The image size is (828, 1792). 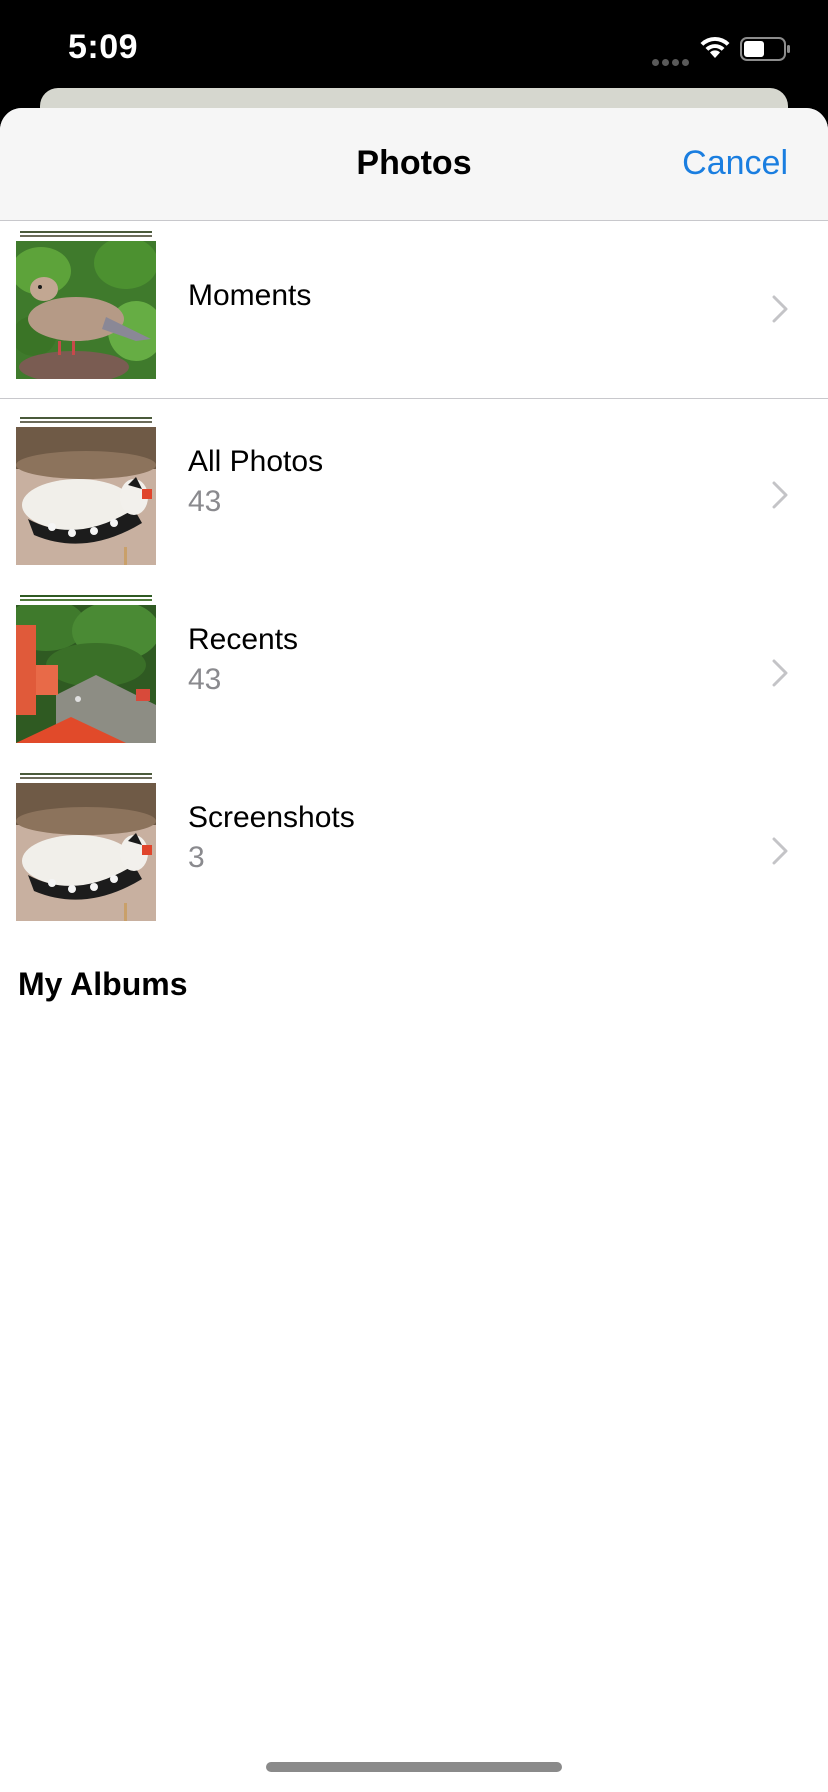 I want to click on navigation-bar: Photos Cancel, so click(x=414, y=164).